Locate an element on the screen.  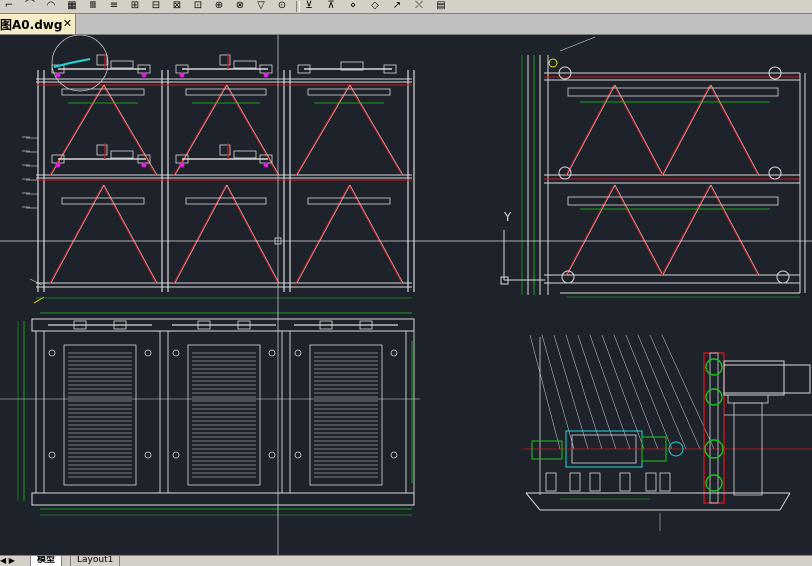
dim-aligned-icon: ≡ is located at coordinates (114, 6).